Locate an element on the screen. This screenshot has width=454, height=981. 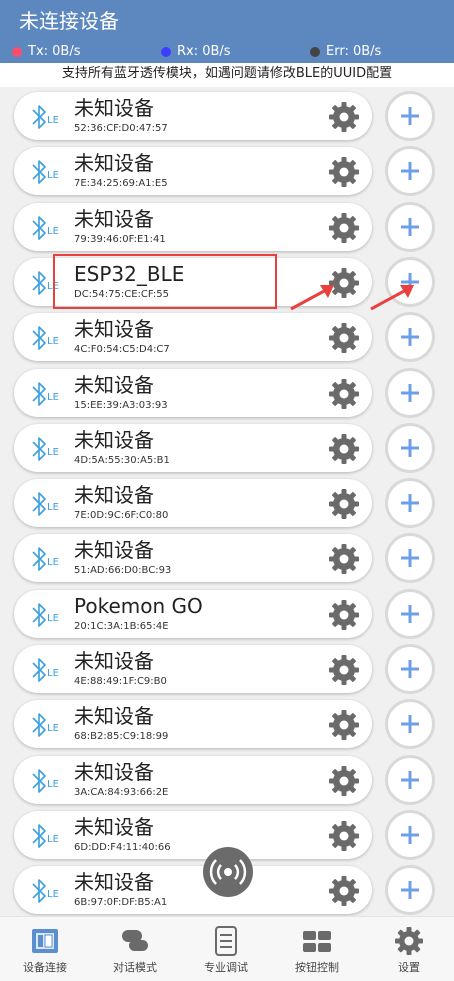
tab-label: 设备连接 is located at coordinates (45, 967).